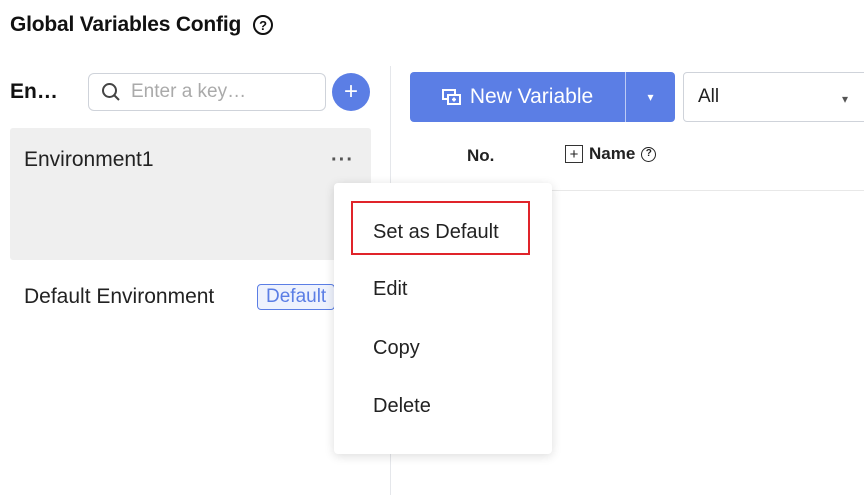 Image resolution: width=864 pixels, height=495 pixels. What do you see at coordinates (89, 159) in the screenshot?
I see `environment-item-label: Environment1` at bounding box center [89, 159].